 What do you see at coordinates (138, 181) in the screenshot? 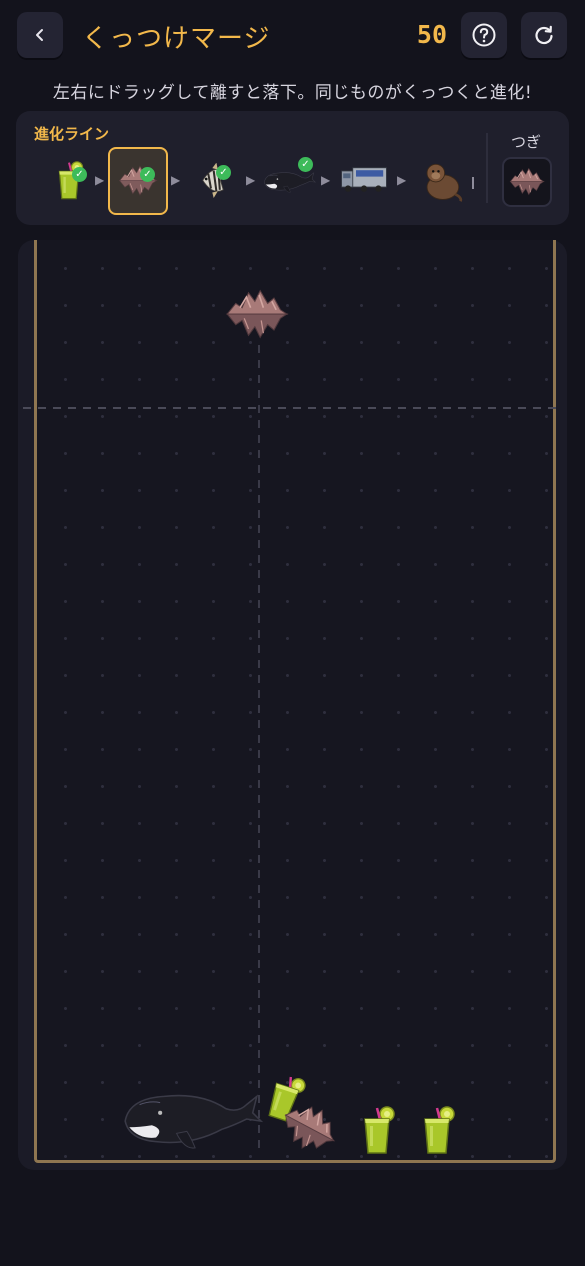
I see `evolution-item-coral-current: ✓` at bounding box center [138, 181].